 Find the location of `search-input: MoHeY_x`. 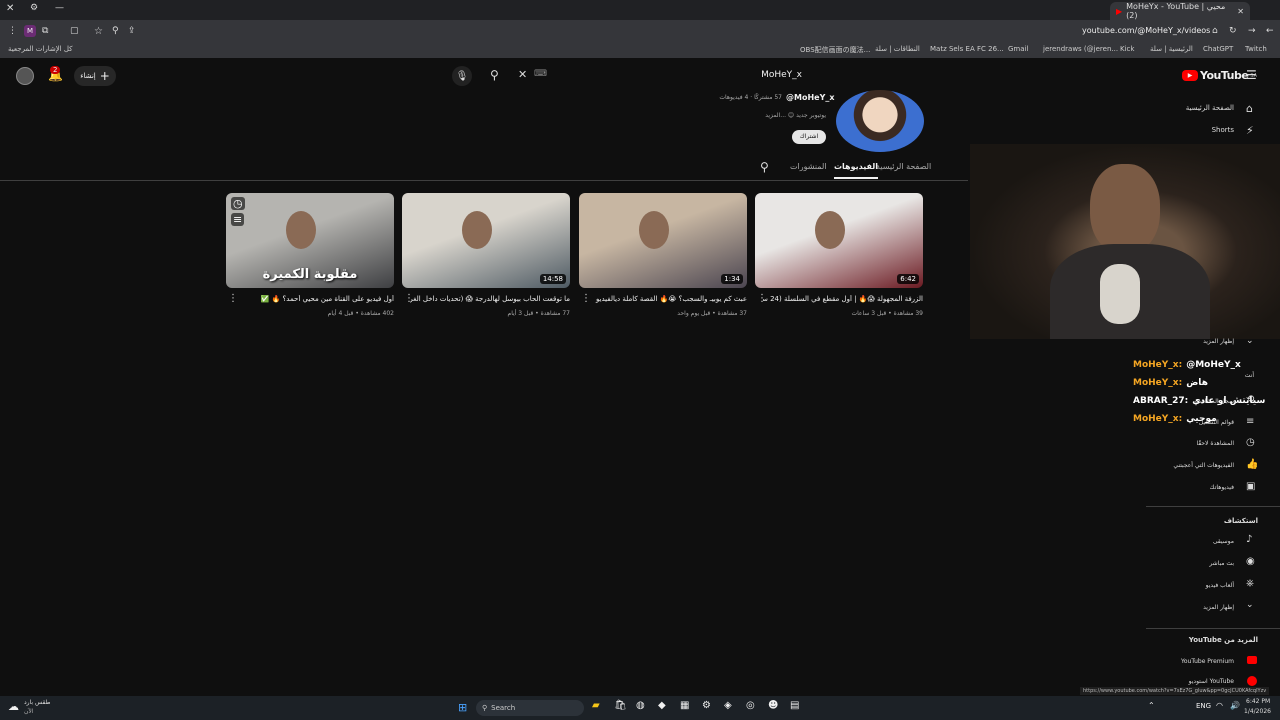

search-input: MoHeY_x is located at coordinates (681, 75).